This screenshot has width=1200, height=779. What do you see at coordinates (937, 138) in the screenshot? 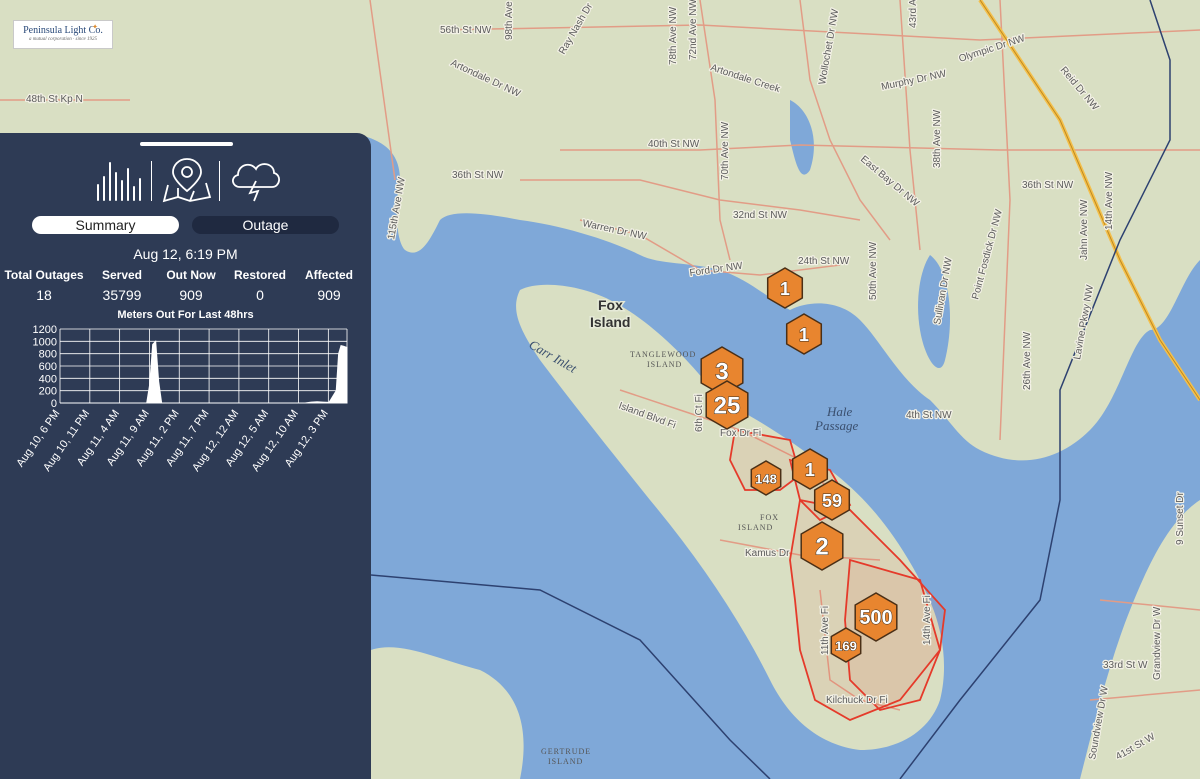
I see `road-38th: 38th Ave NW` at bounding box center [937, 138].